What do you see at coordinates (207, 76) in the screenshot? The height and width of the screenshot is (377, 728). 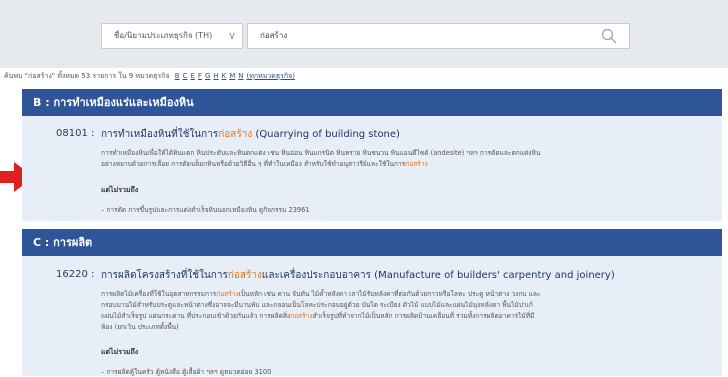 I see `letter-link-g: G` at bounding box center [207, 76].